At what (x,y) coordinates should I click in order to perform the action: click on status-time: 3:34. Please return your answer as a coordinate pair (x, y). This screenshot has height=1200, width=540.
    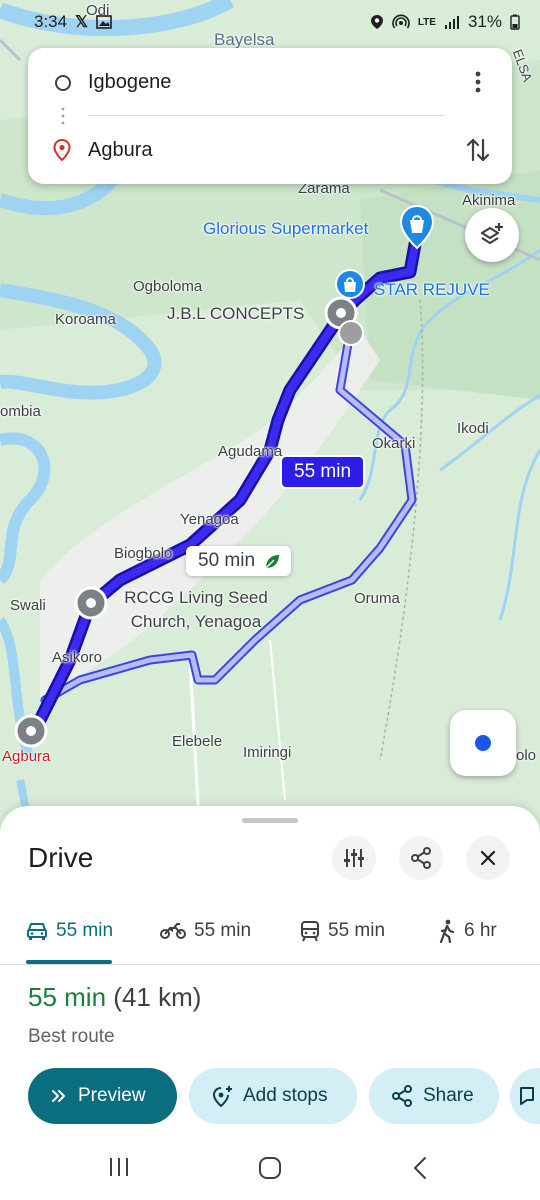
    Looking at the image, I should click on (51, 21).